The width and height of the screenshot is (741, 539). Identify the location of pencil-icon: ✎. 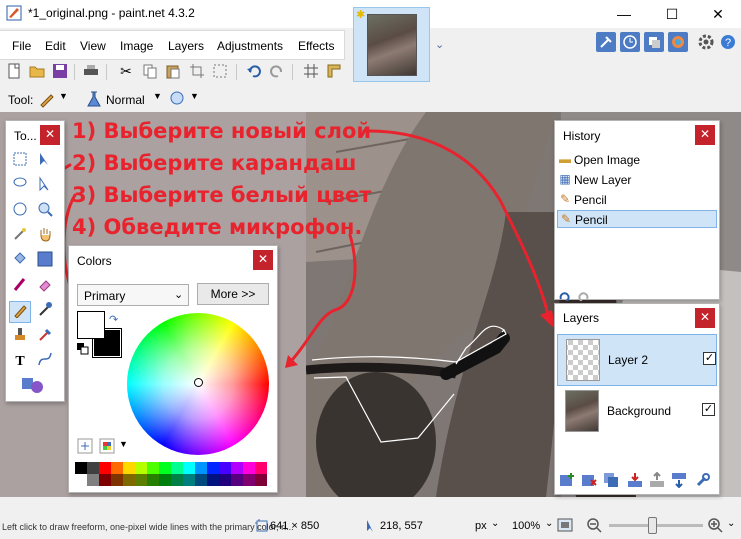
(565, 199).